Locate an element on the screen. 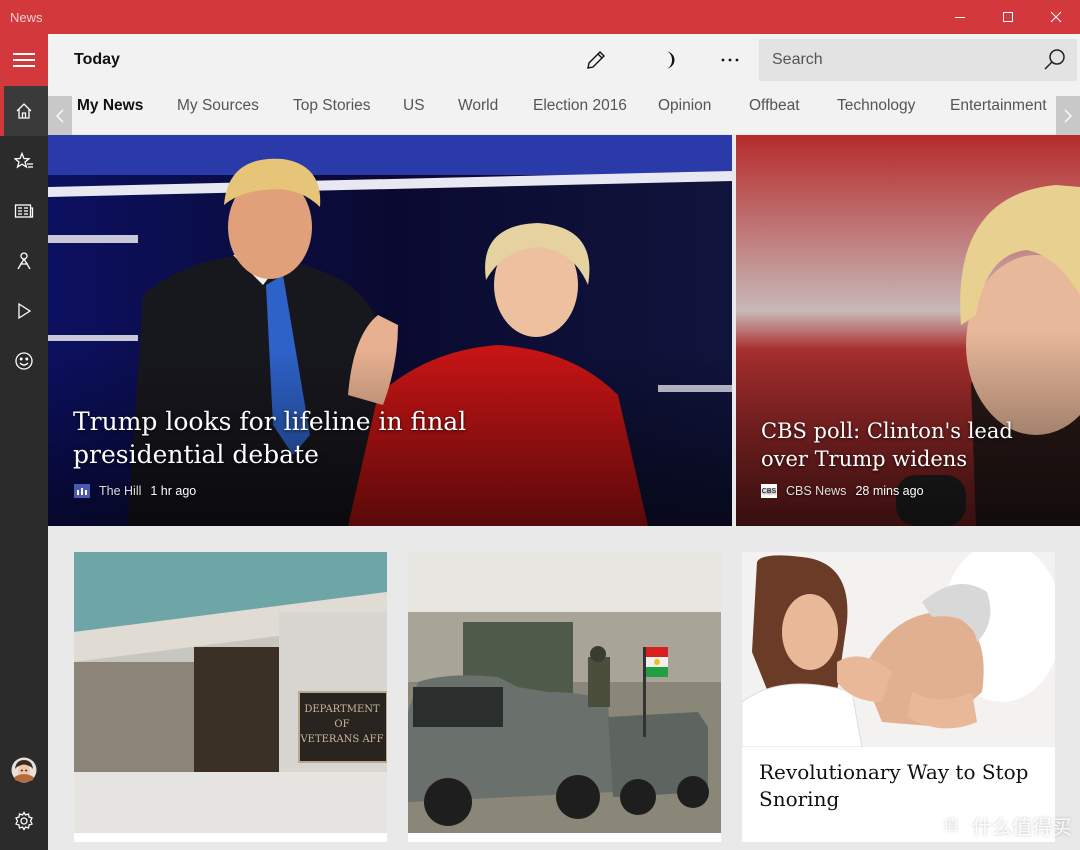 This screenshot has height=850, width=1080. minimize-icon is located at coordinates (960, 17).